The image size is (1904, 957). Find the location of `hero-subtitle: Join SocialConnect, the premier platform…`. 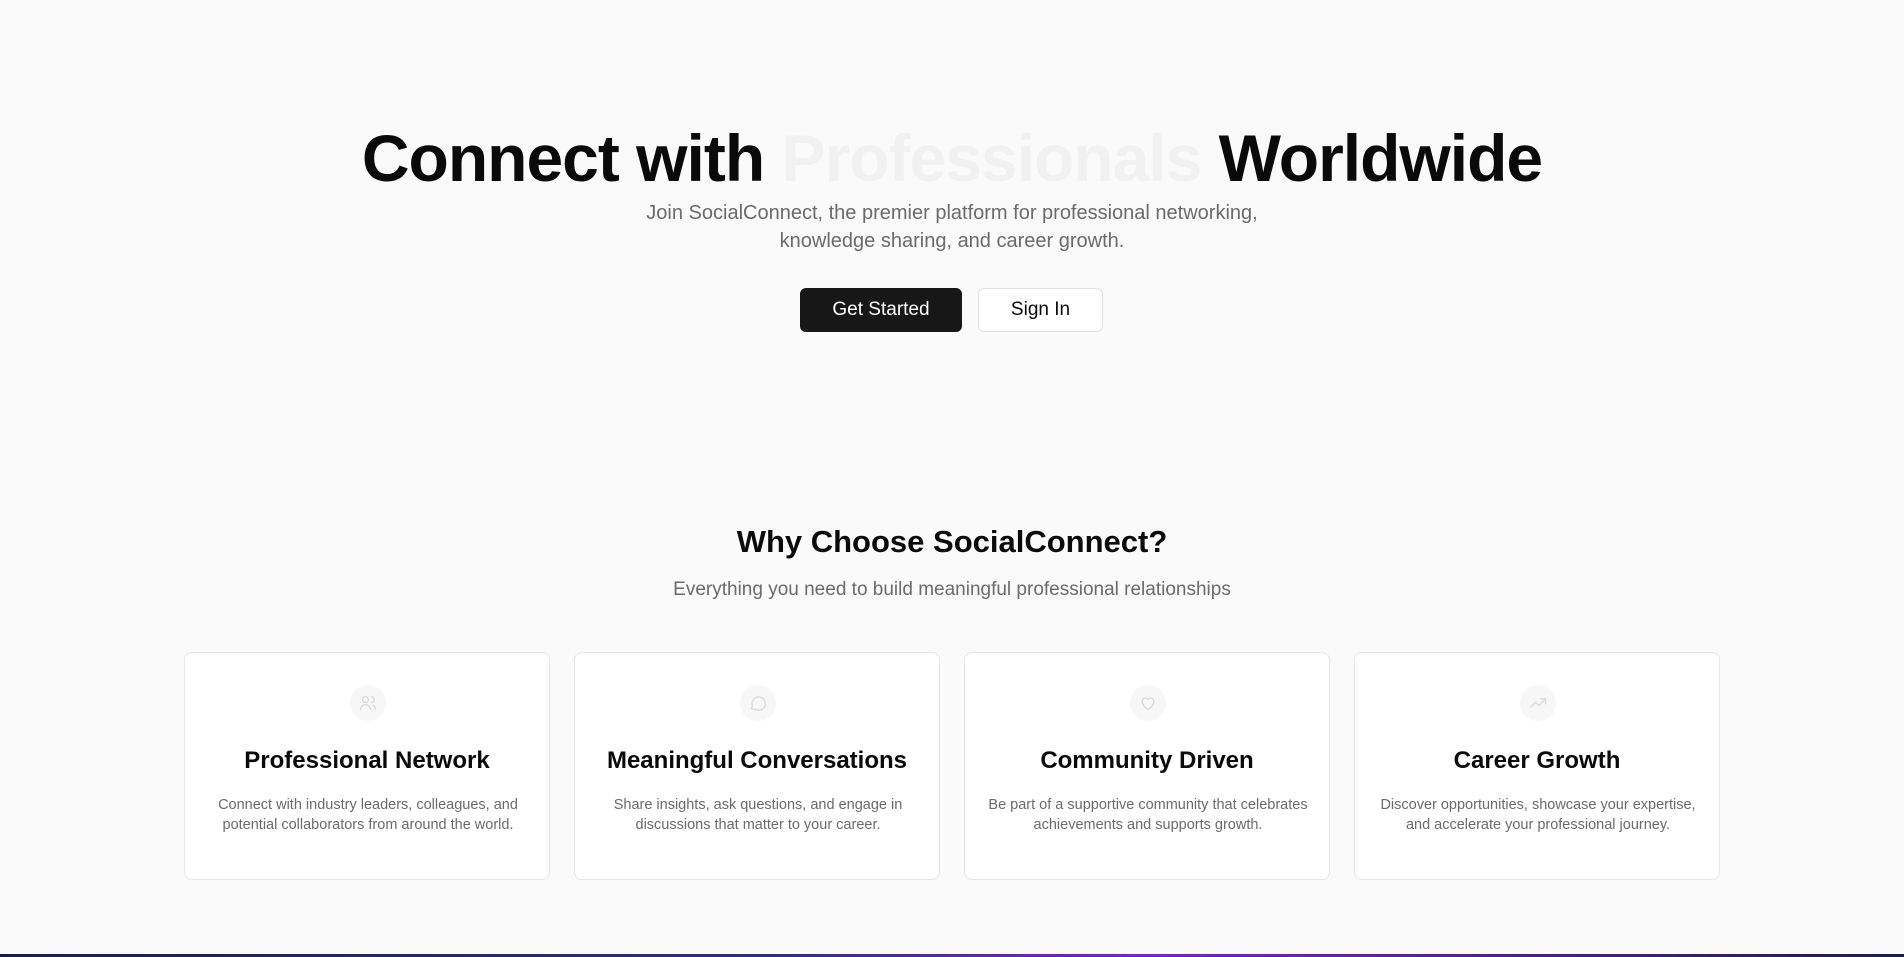

hero-subtitle: Join SocialConnect, the premier platform… is located at coordinates (952, 227).